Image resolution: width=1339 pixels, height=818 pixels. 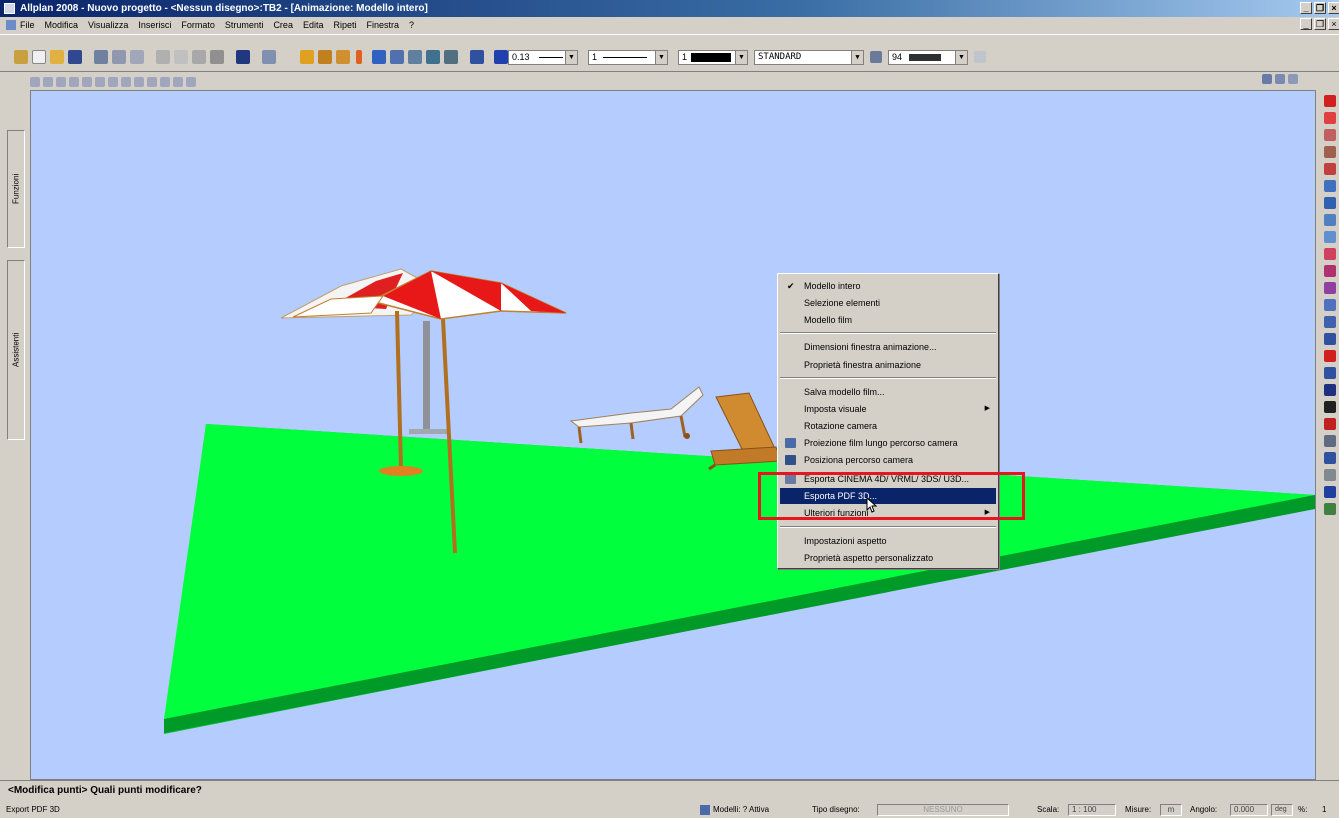 I want to click on previous-view-icon, so click(x=178, y=82).